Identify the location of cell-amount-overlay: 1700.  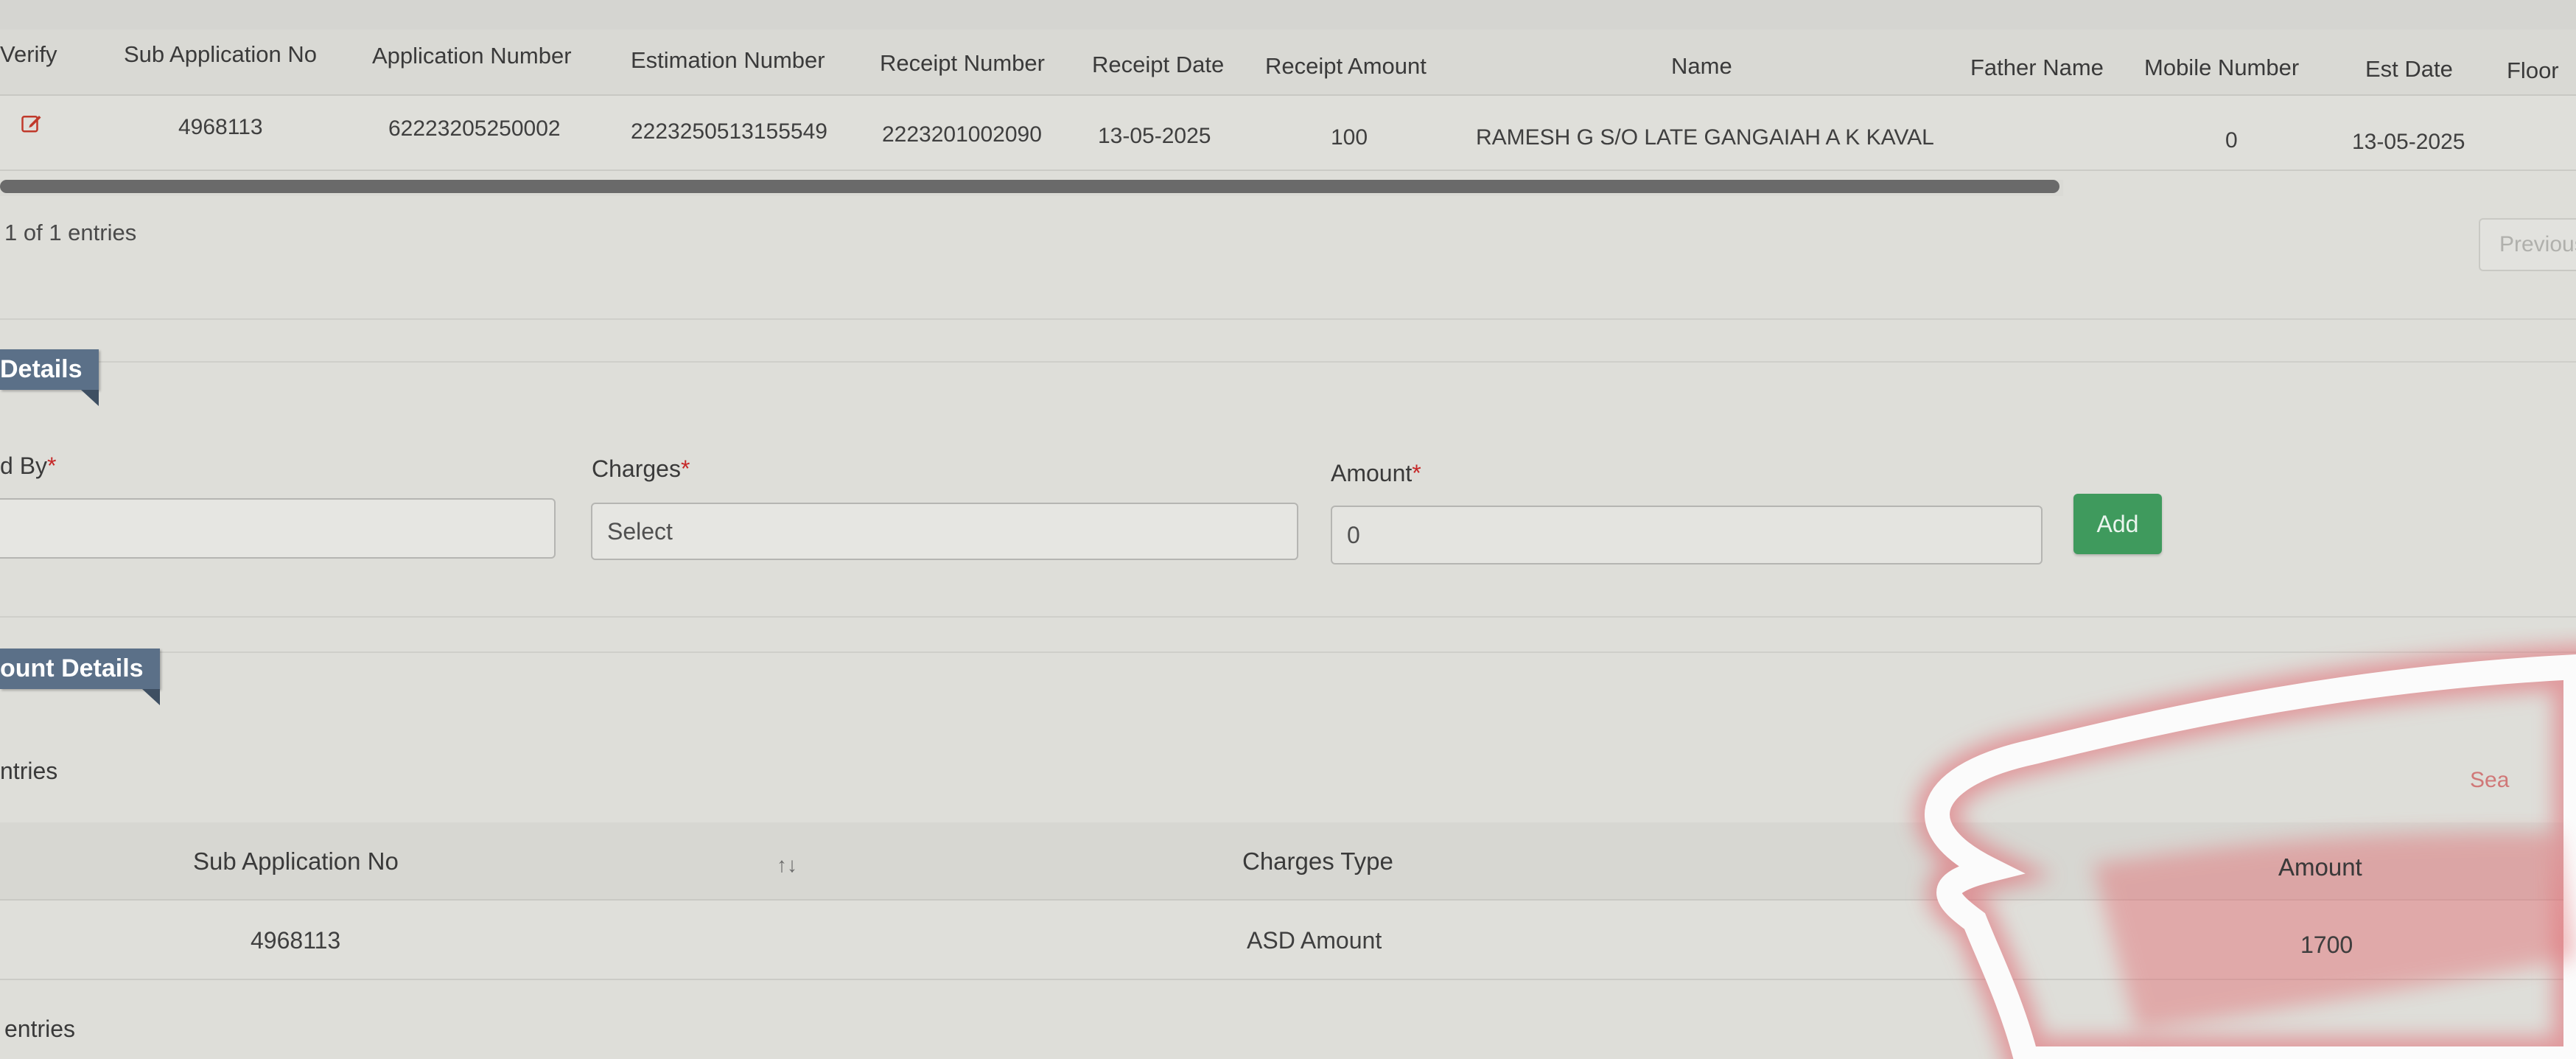
(2326, 945).